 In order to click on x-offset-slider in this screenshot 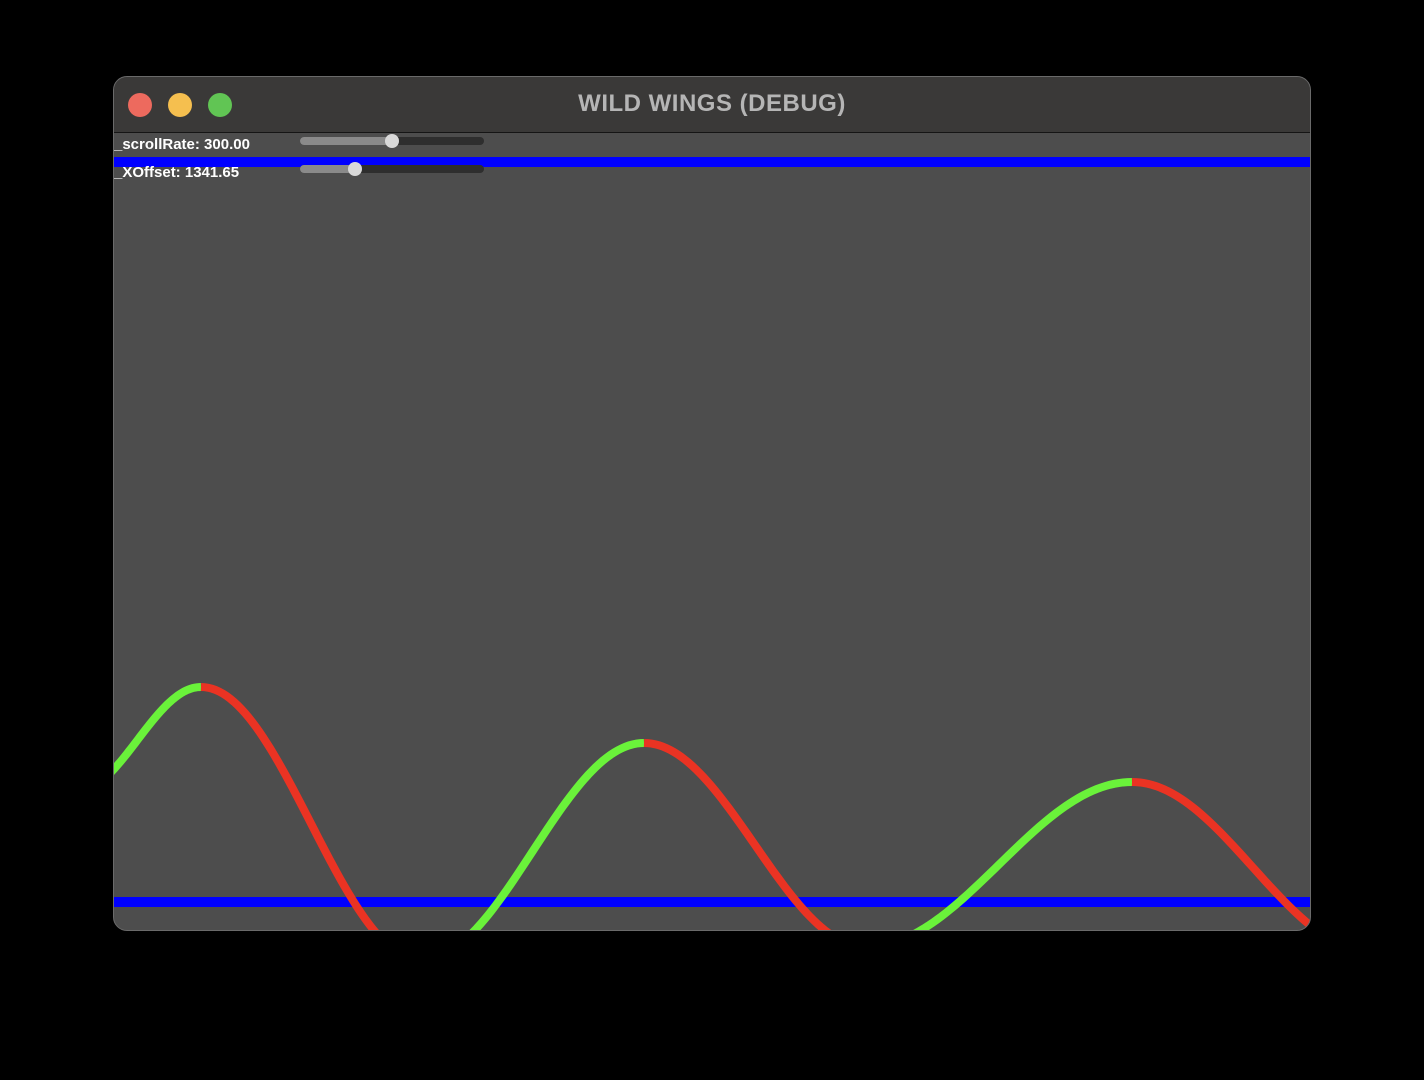, I will do `click(392, 169)`.